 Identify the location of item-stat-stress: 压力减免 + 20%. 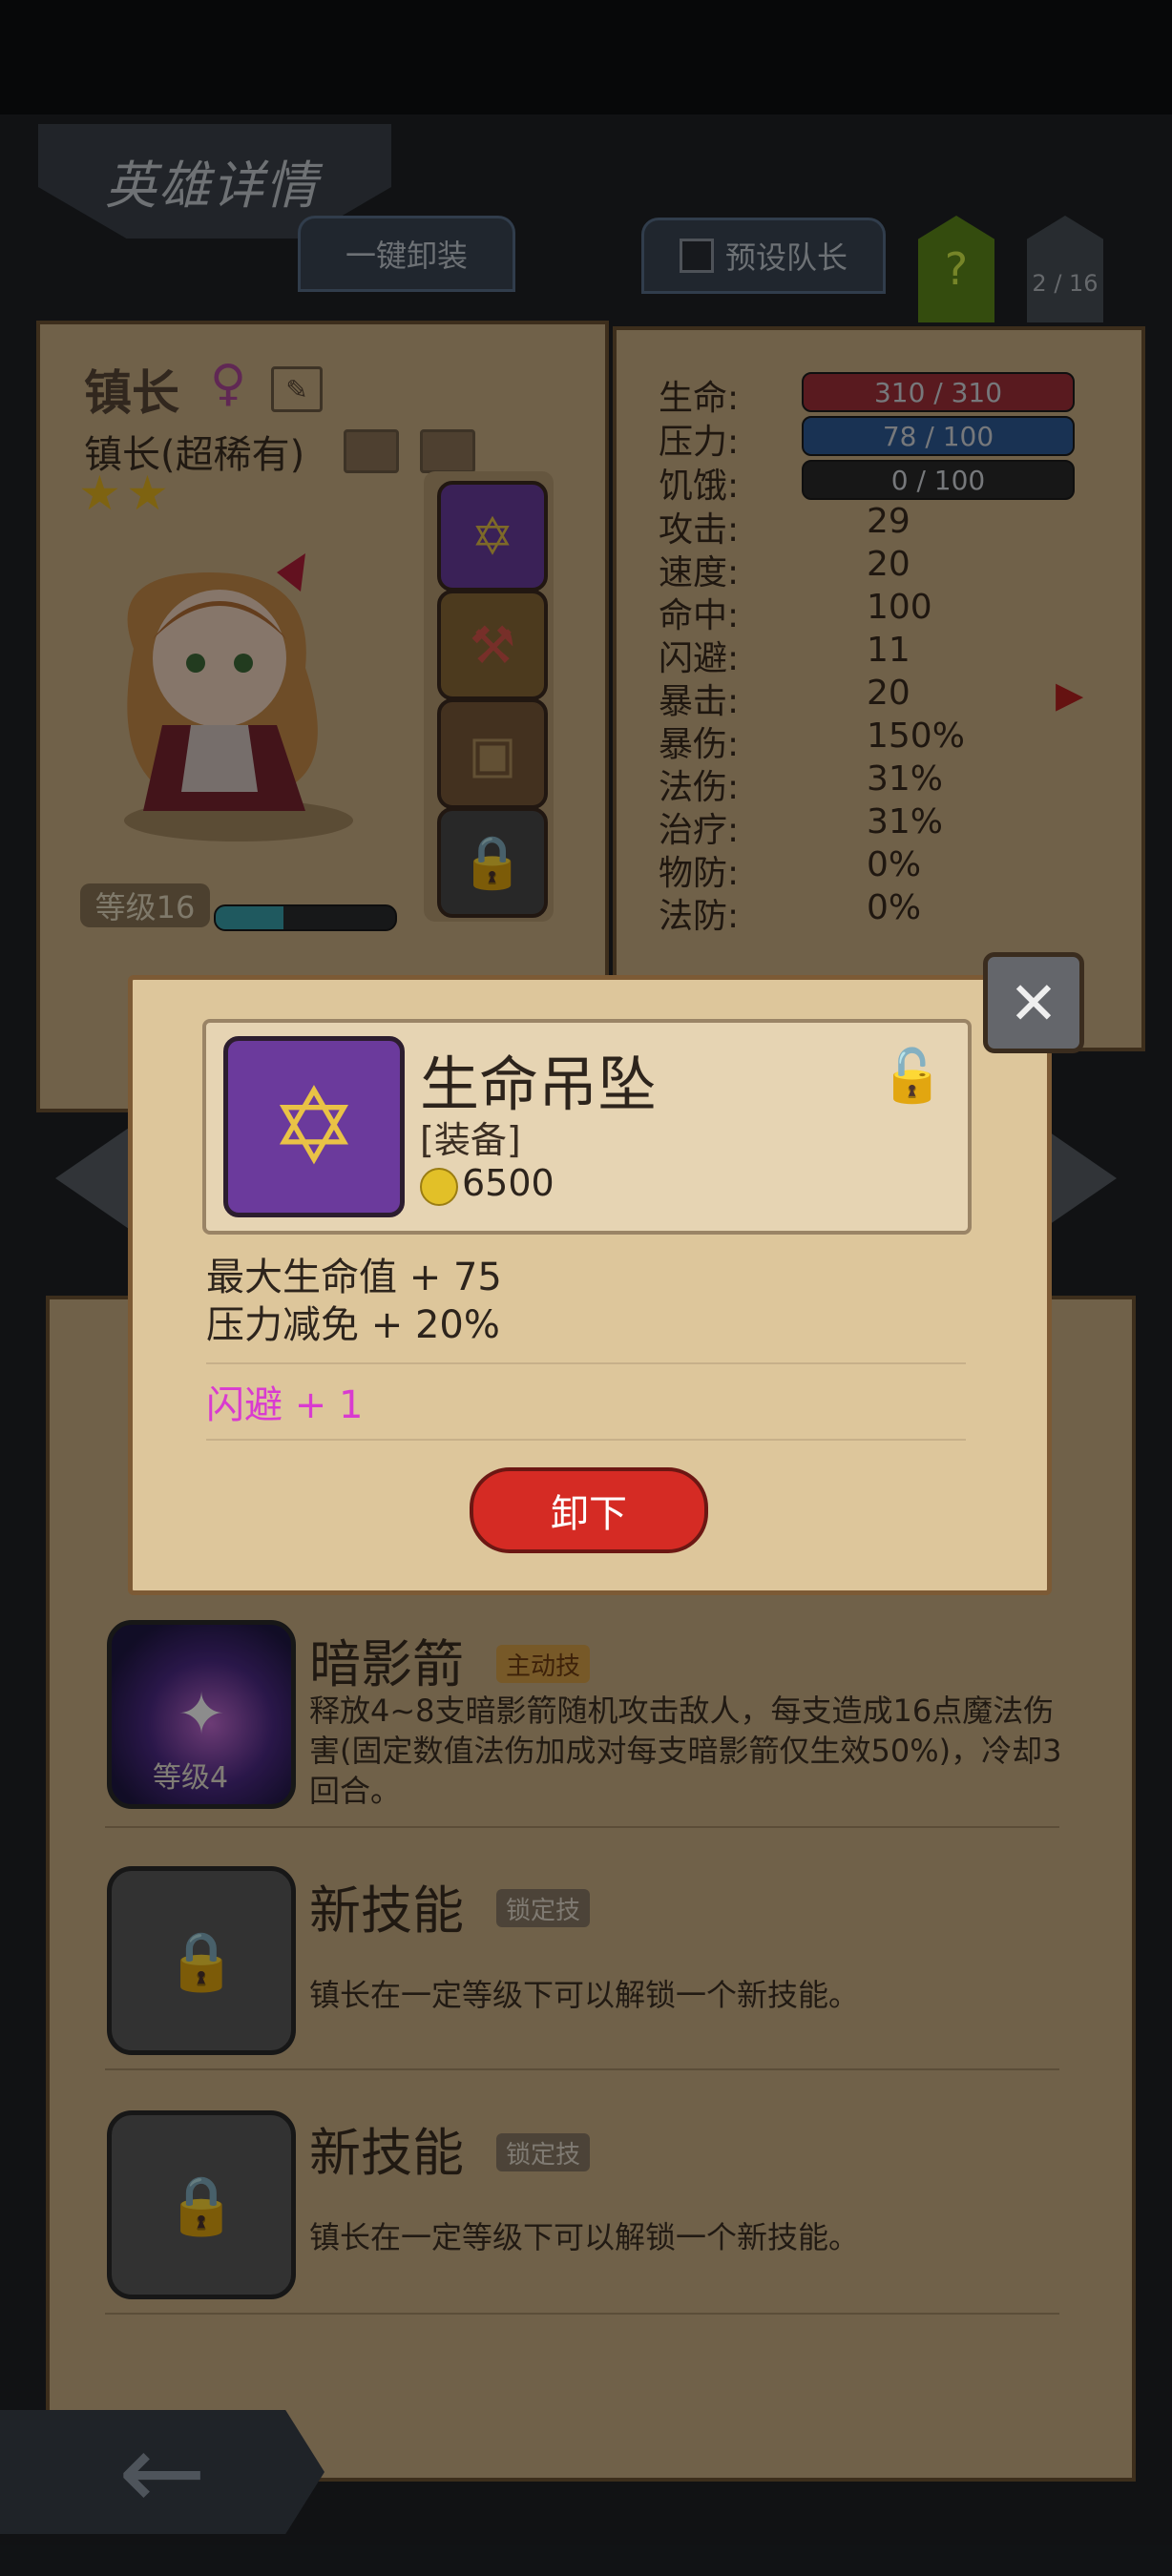
(353, 1325).